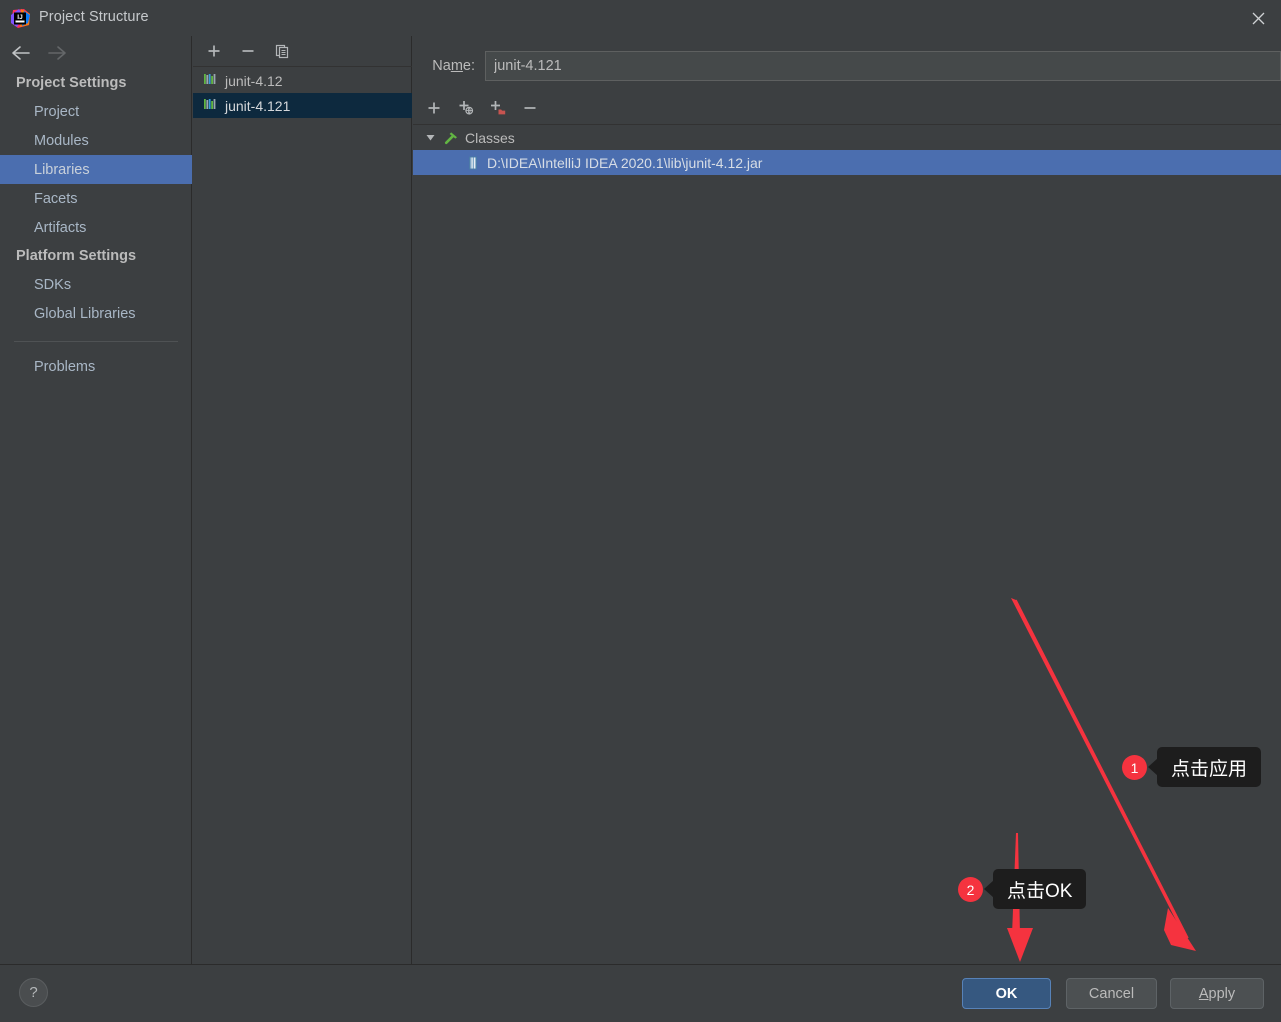  Describe the element at coordinates (214, 51) in the screenshot. I see `add-library-button` at that location.